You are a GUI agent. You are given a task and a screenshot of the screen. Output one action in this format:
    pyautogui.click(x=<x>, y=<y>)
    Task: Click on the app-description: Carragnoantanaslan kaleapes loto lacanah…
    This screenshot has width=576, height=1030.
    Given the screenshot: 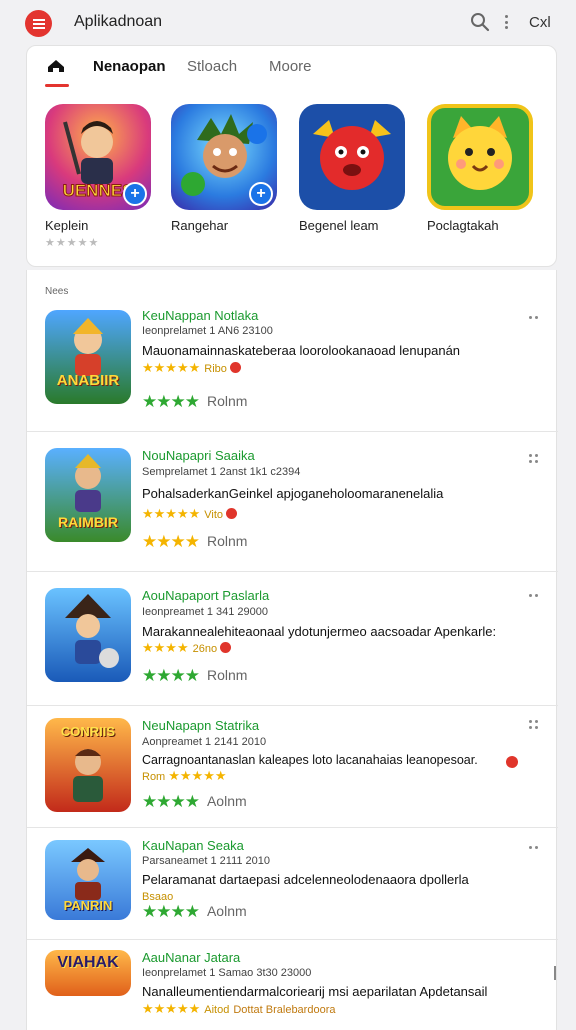 What is the action you would take?
    pyautogui.click(x=310, y=760)
    